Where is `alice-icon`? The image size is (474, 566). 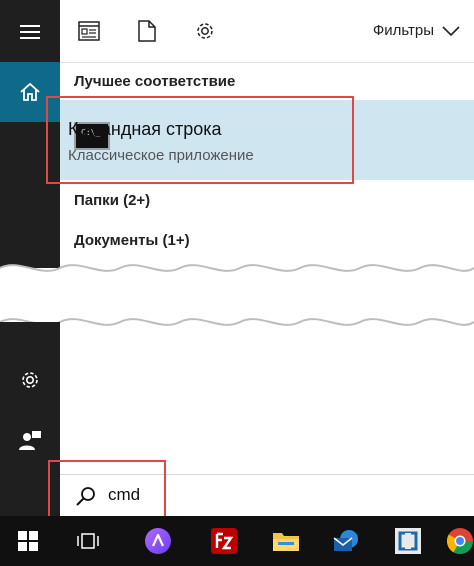 alice-icon is located at coordinates (158, 541).